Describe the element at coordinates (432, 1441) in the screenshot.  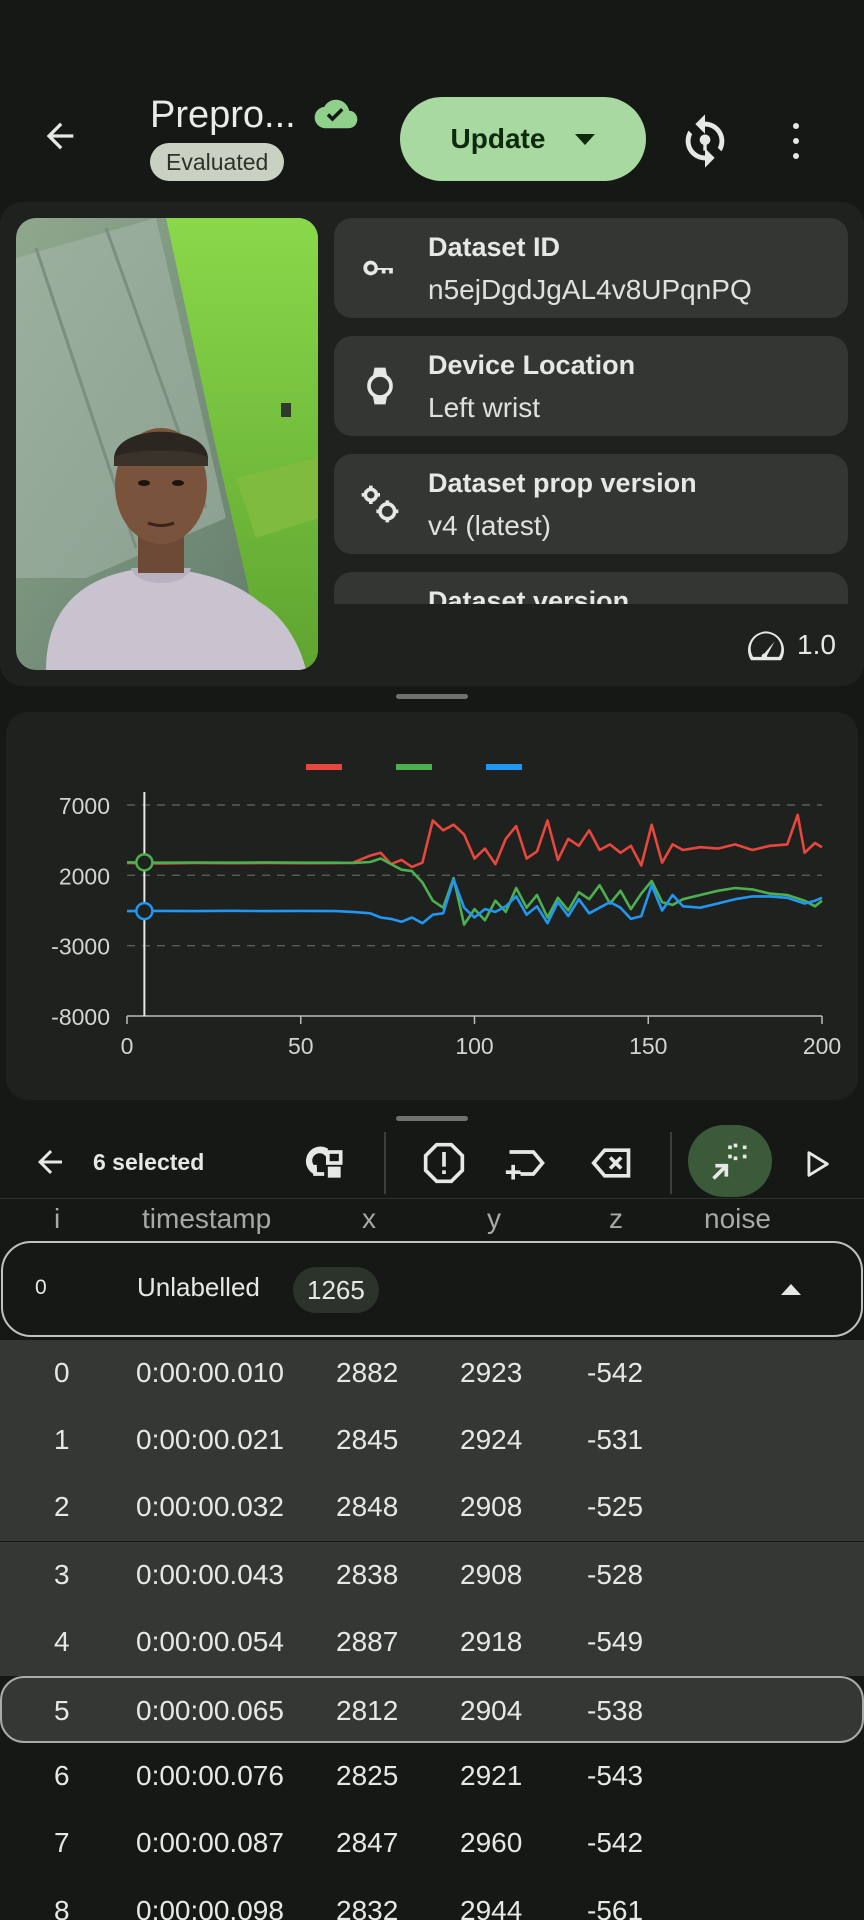
I see `table-row: 1 0:00:00.021 2845 2924 -531` at that location.